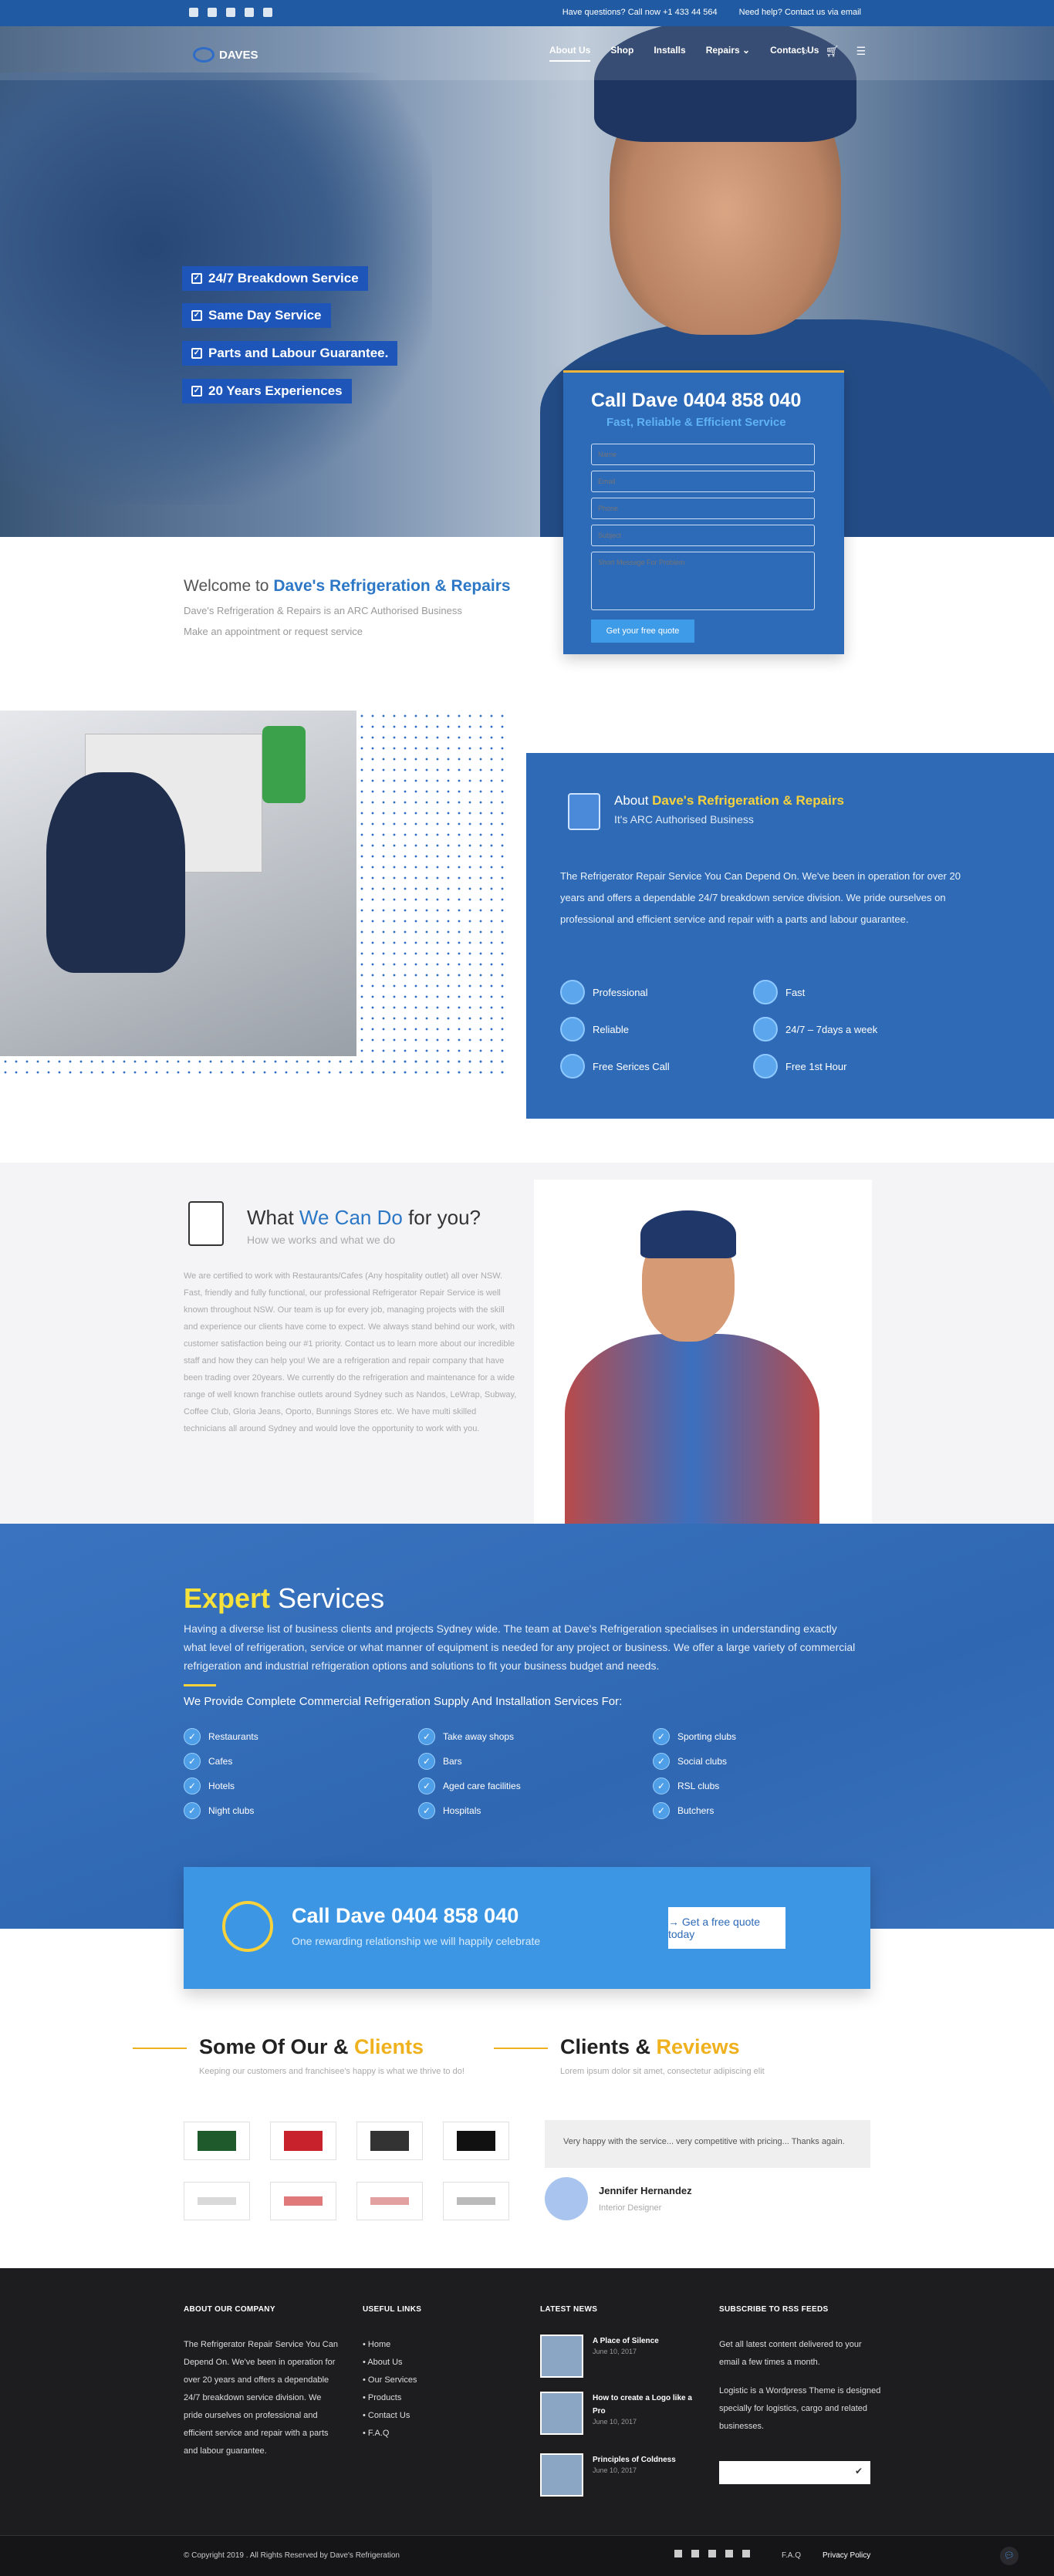 This screenshot has width=1054, height=2576. What do you see at coordinates (846, 2555) in the screenshot?
I see `privacy-link: Privacy Policy` at bounding box center [846, 2555].